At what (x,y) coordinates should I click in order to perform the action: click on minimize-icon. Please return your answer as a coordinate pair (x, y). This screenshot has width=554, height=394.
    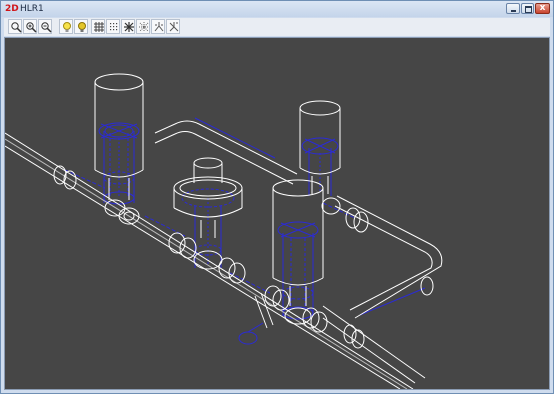
    Looking at the image, I should click on (513, 11).